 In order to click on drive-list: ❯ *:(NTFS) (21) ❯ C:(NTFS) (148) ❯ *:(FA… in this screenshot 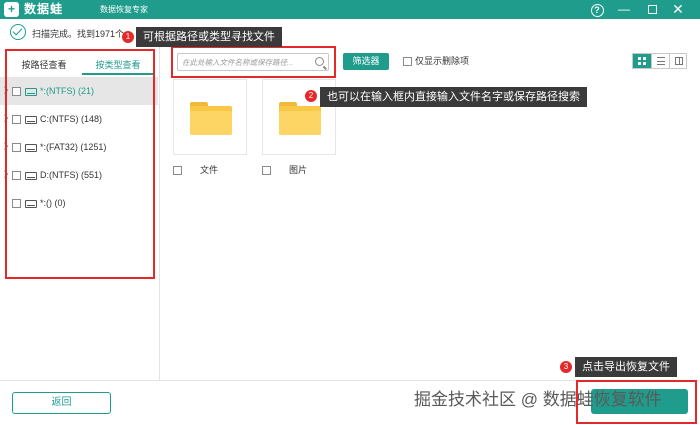, I will do `click(79, 147)`.